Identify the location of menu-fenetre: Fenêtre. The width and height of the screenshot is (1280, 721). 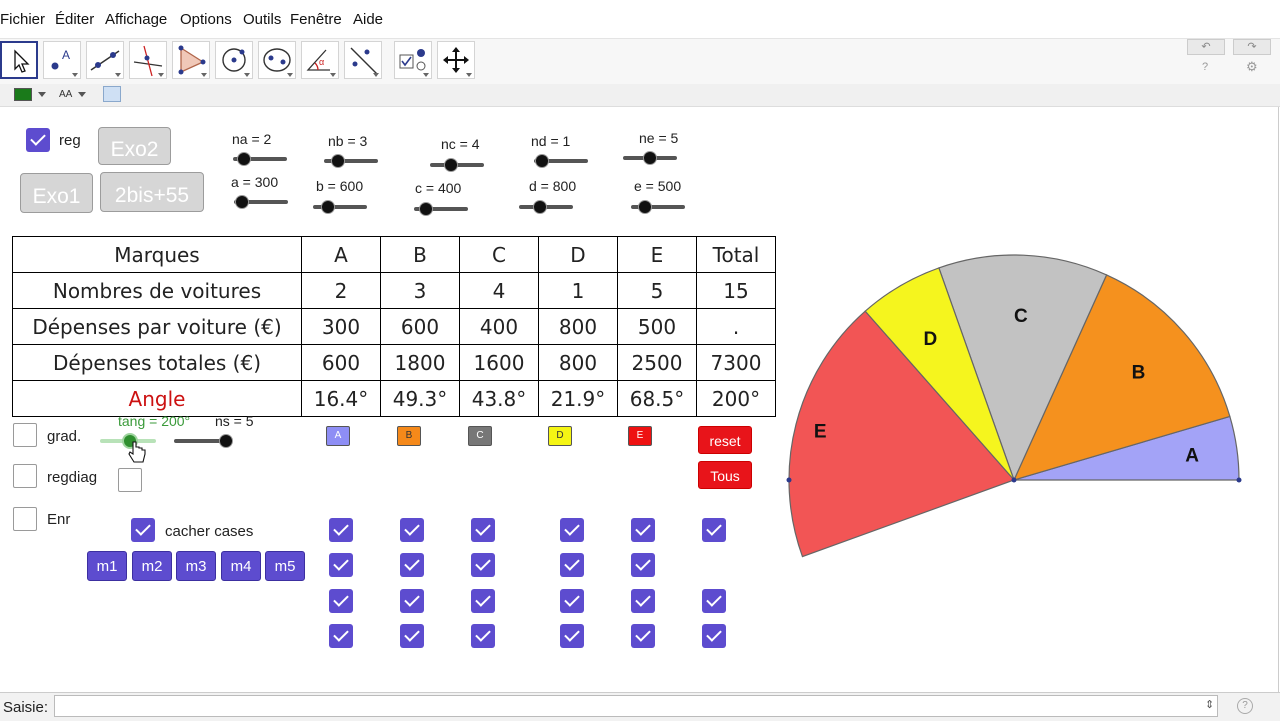
(316, 19).